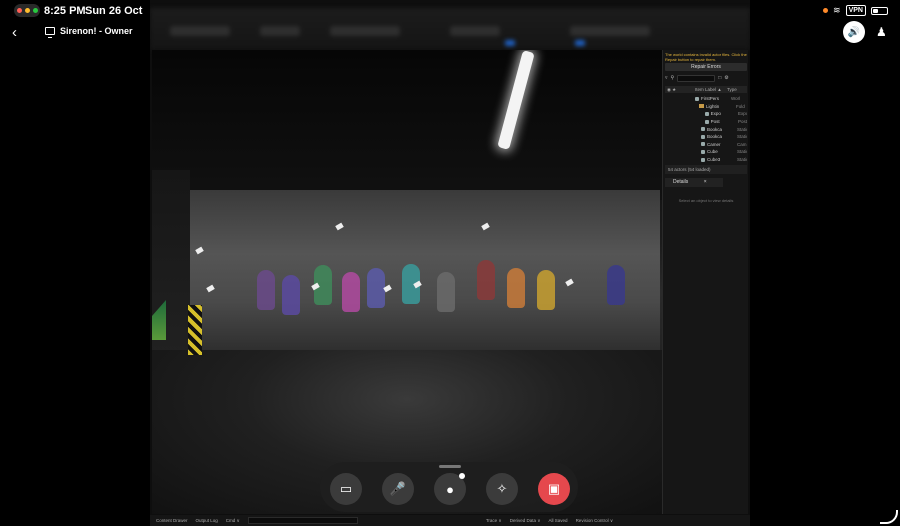 The image size is (900, 526). I want to click on close-window-dot, so click(19, 10).